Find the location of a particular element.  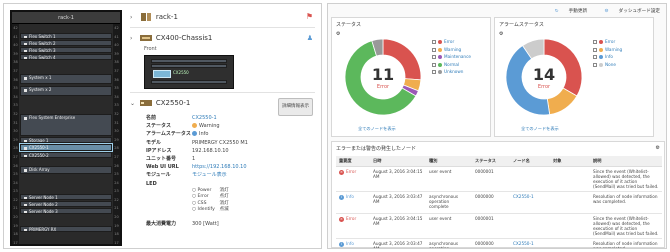

rack-unit-number: 18 is located at coordinates (15, 234).